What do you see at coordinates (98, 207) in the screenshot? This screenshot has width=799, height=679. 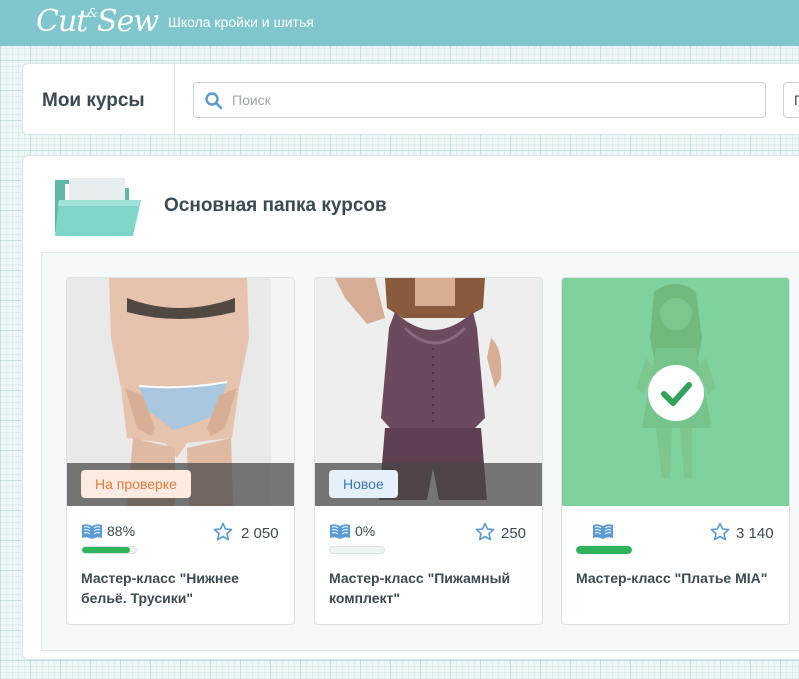 I see `folder-icon` at bounding box center [98, 207].